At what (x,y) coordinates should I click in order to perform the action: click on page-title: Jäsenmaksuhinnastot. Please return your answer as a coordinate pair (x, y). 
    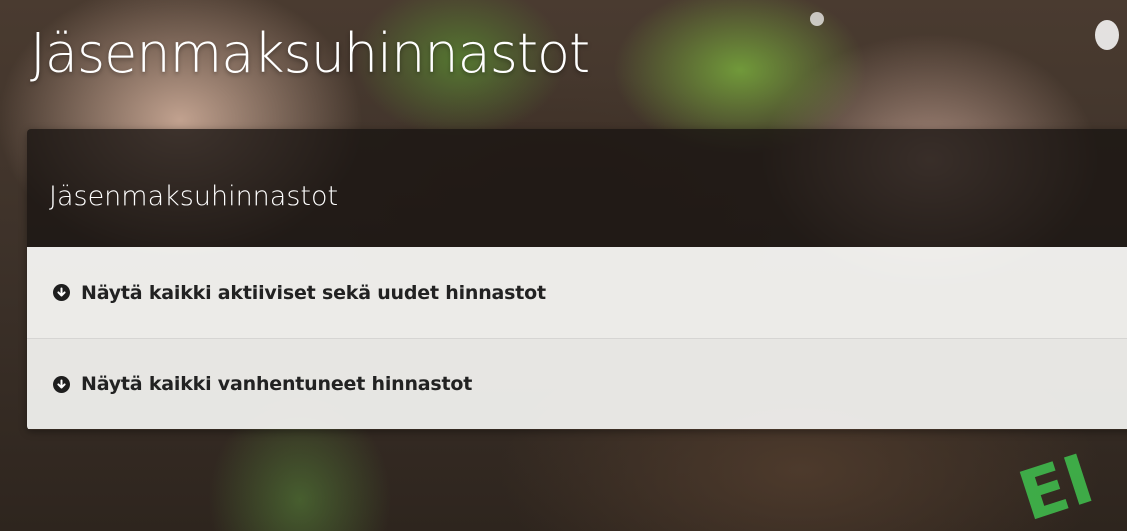
    Looking at the image, I should click on (310, 53).